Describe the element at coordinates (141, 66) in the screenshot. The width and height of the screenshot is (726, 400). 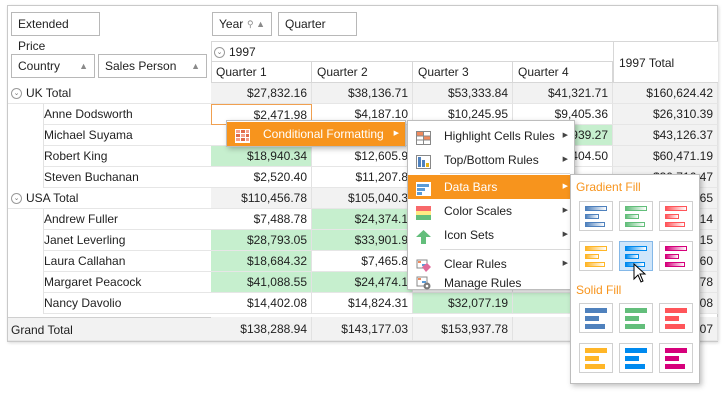
I see `row-field-sales-person-label: Sales Person` at that location.